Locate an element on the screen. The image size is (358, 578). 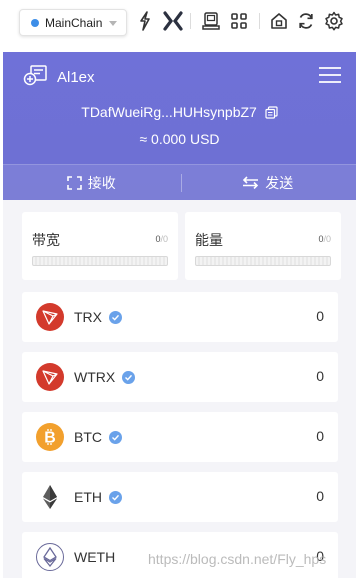
energy-progress-bar is located at coordinates (263, 261).